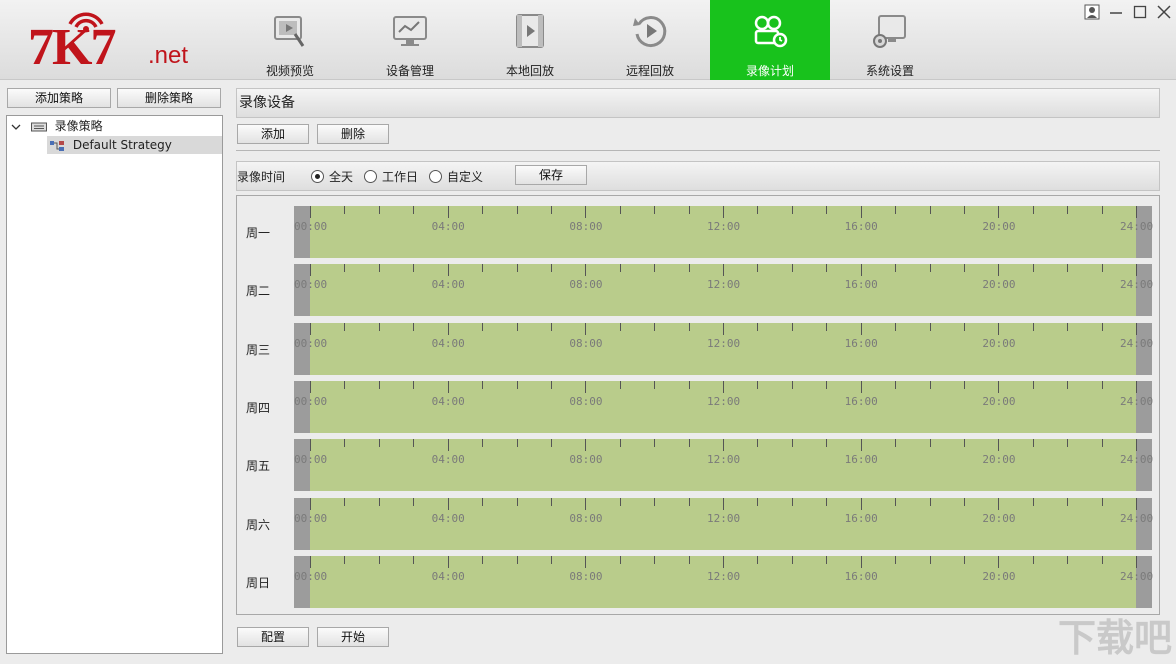 Image resolution: width=1176 pixels, height=664 pixels. I want to click on tab-system-settings: 系统设置, so click(890, 40).